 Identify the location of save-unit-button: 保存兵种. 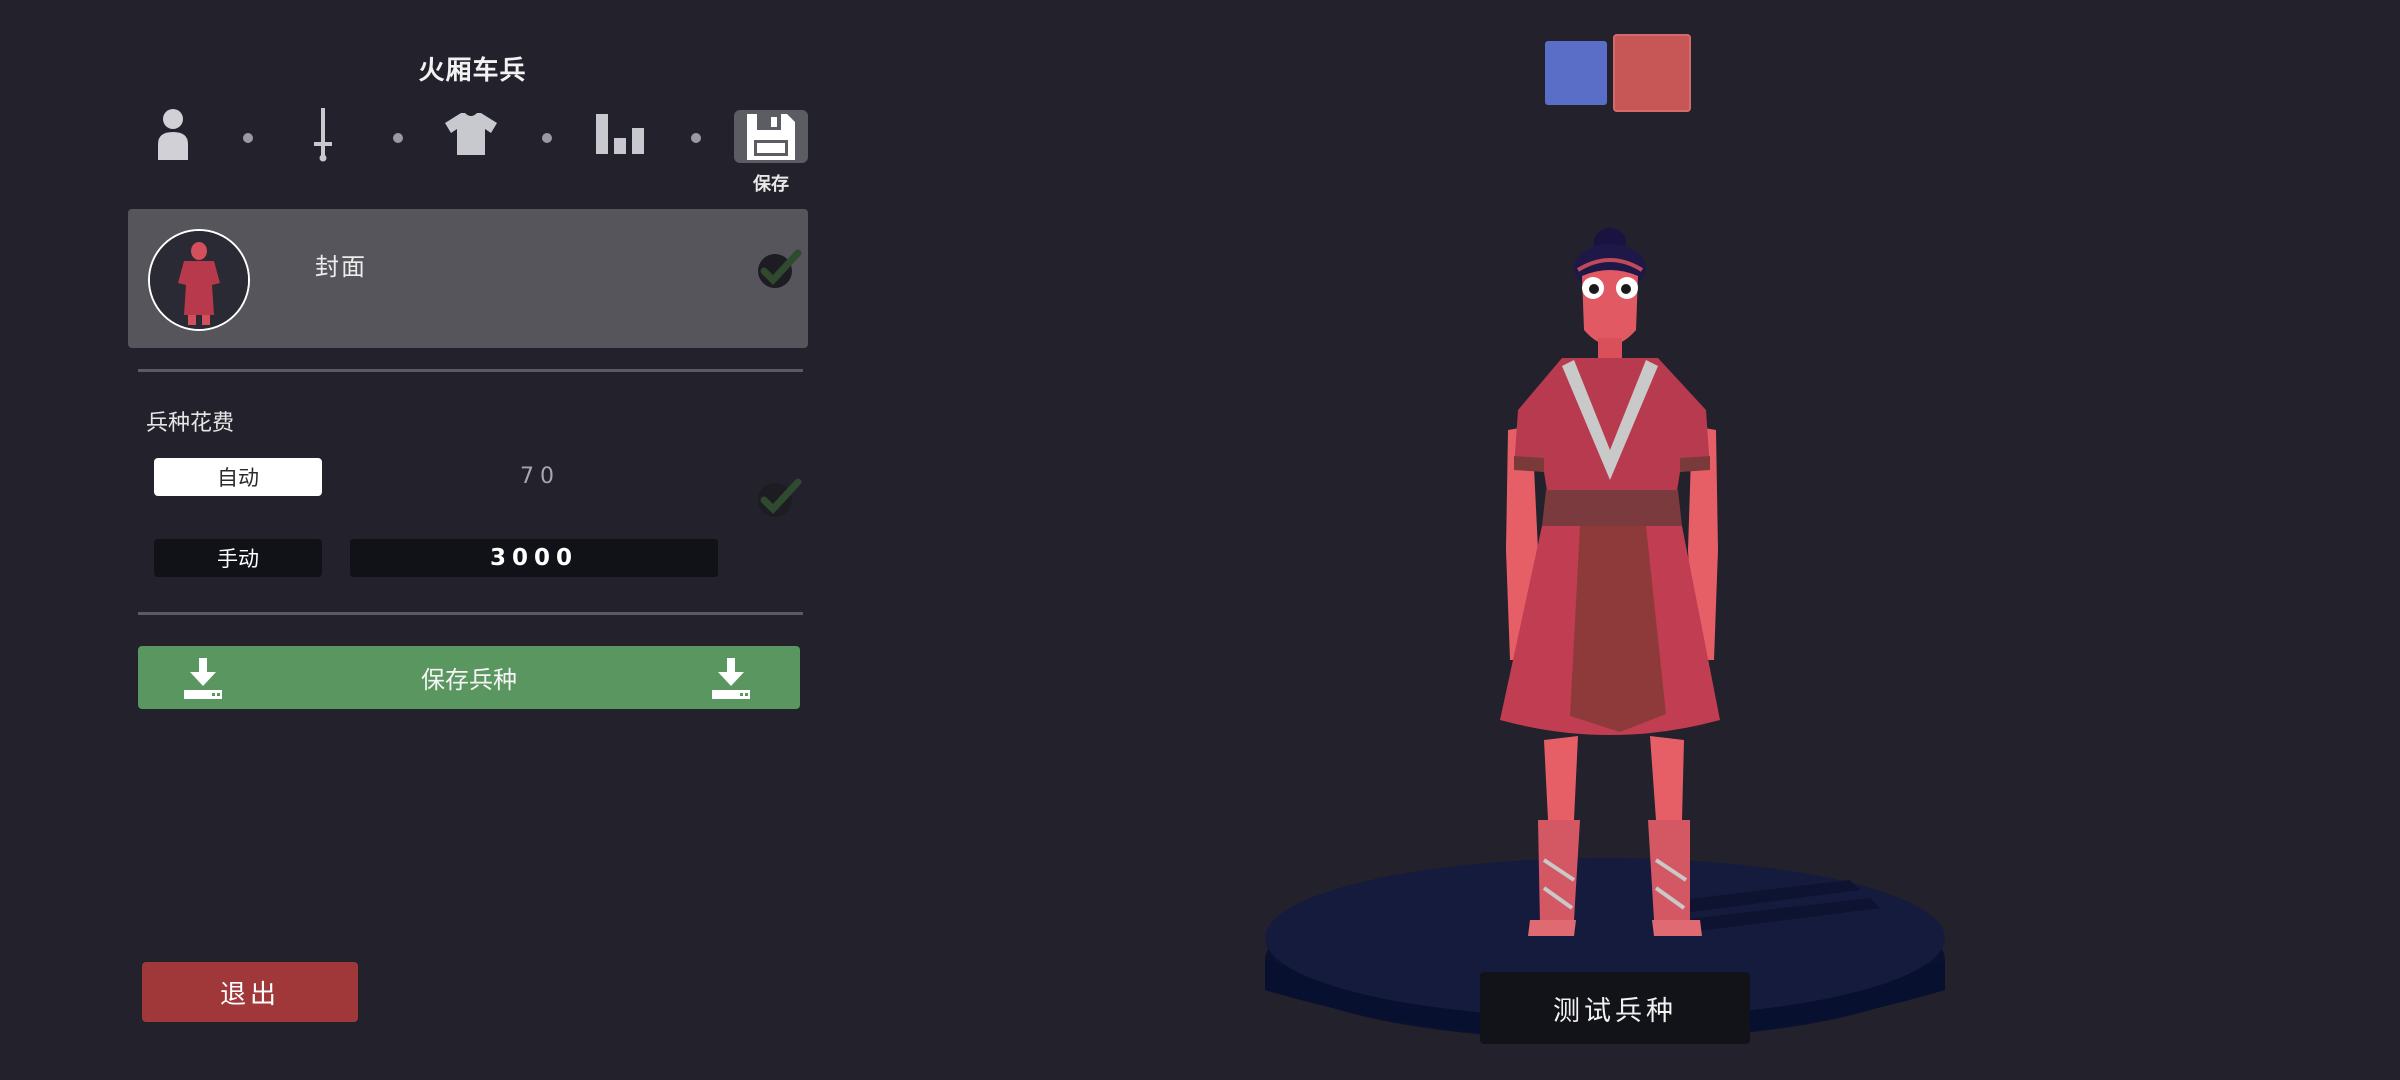
(469, 677).